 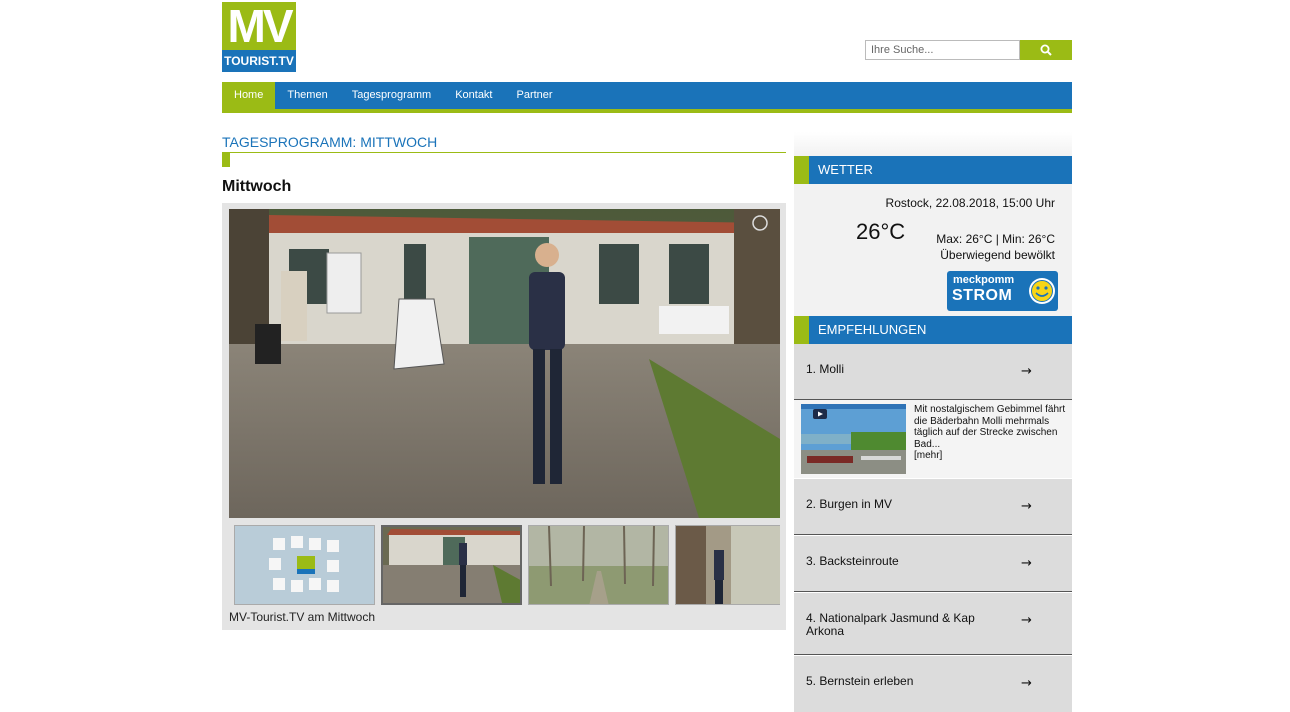 What do you see at coordinates (933, 170) in the screenshot?
I see `weather-header: WETTER` at bounding box center [933, 170].